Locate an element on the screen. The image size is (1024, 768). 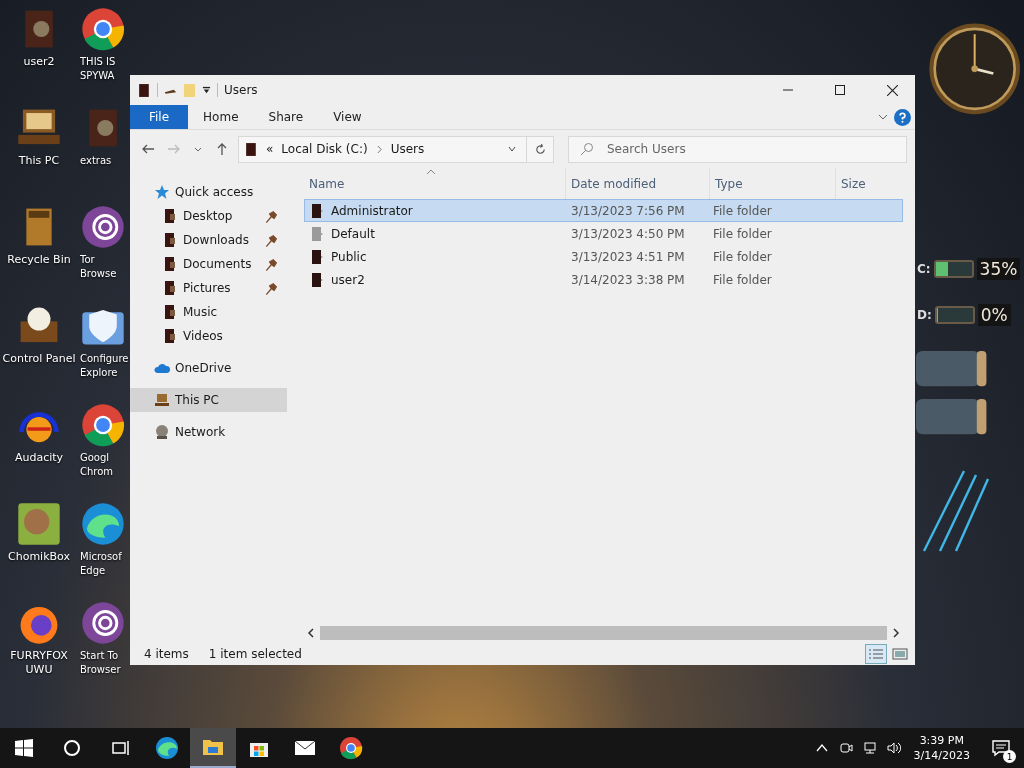
file-row: Administrator 3/13/2023 7:56 PM File folder is located at coordinates (603, 210).